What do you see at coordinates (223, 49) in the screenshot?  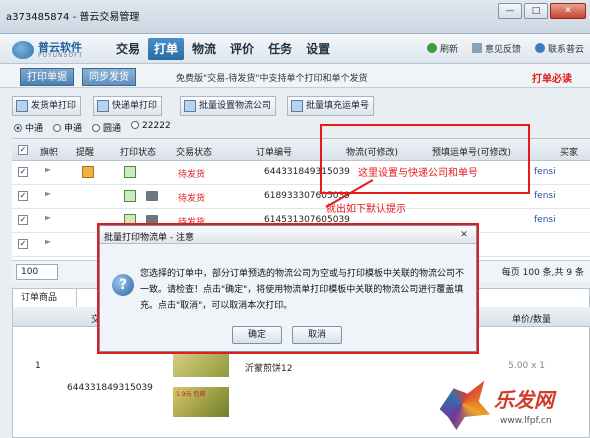 I see `menu: 交易 打单 物流 评价 任务 设置` at bounding box center [223, 49].